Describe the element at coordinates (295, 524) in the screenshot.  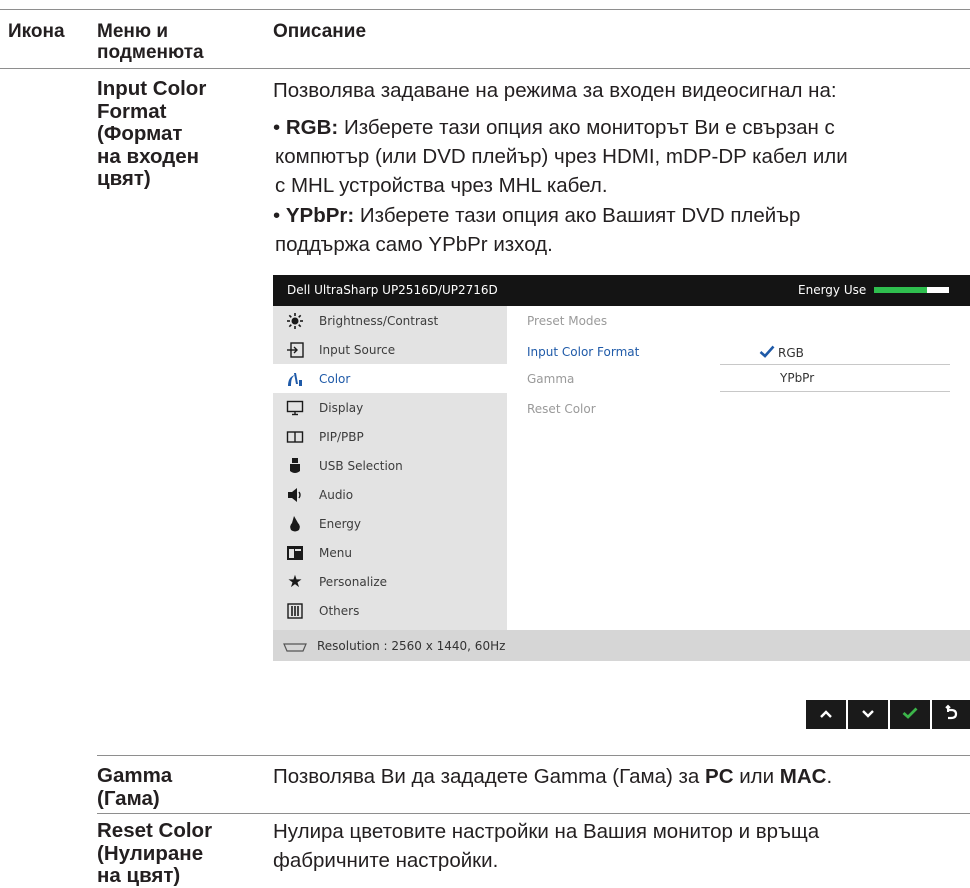
I see `energy-icon` at that location.